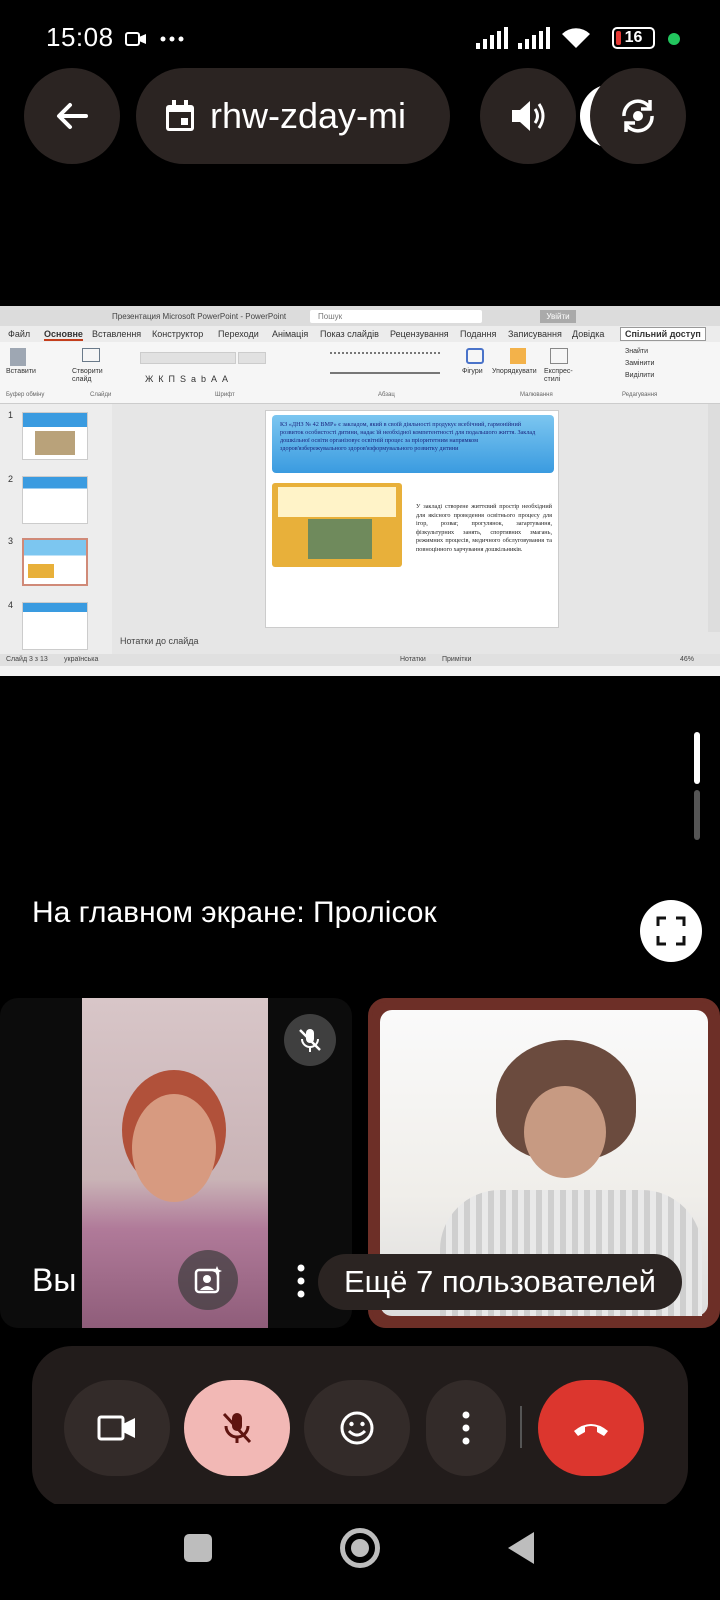 This screenshot has width=720, height=1600. What do you see at coordinates (159, 641) in the screenshot?
I see `notes-label: Нотатки до слайда` at bounding box center [159, 641].